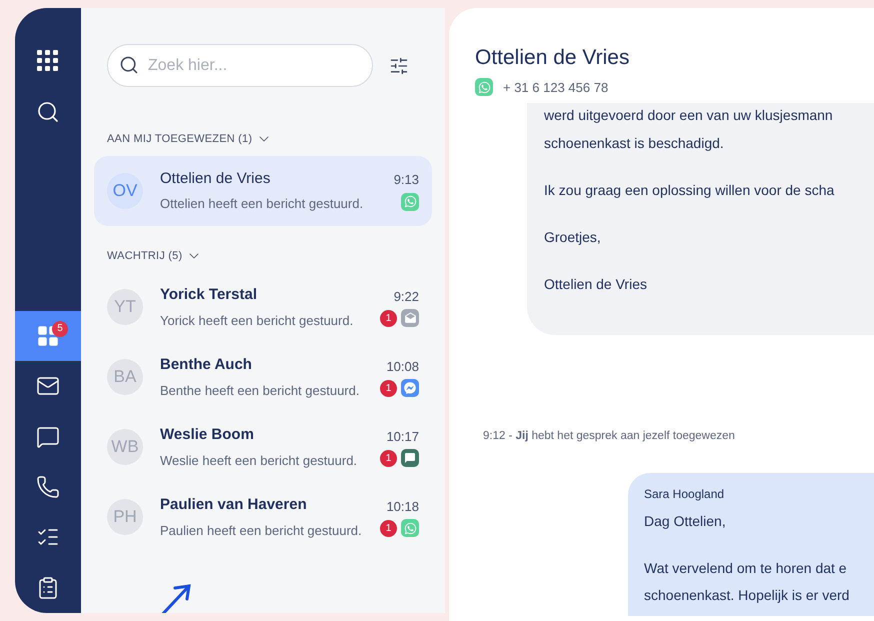 The width and height of the screenshot is (874, 621). What do you see at coordinates (259, 461) in the screenshot?
I see `message-preview: Weslie heeft een bericht gestuurd.` at bounding box center [259, 461].